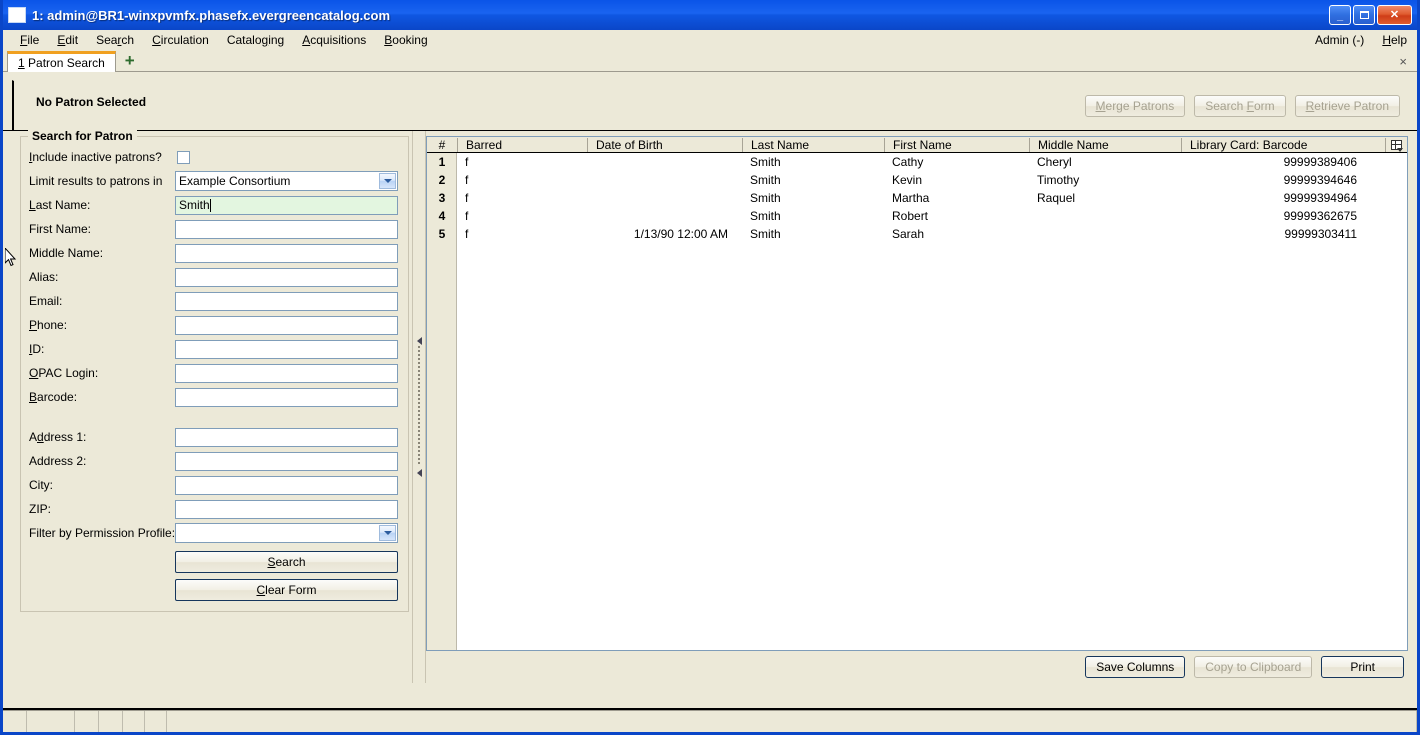  What do you see at coordinates (419, 341) in the screenshot?
I see `splitter-collapse-up-icon` at bounding box center [419, 341].